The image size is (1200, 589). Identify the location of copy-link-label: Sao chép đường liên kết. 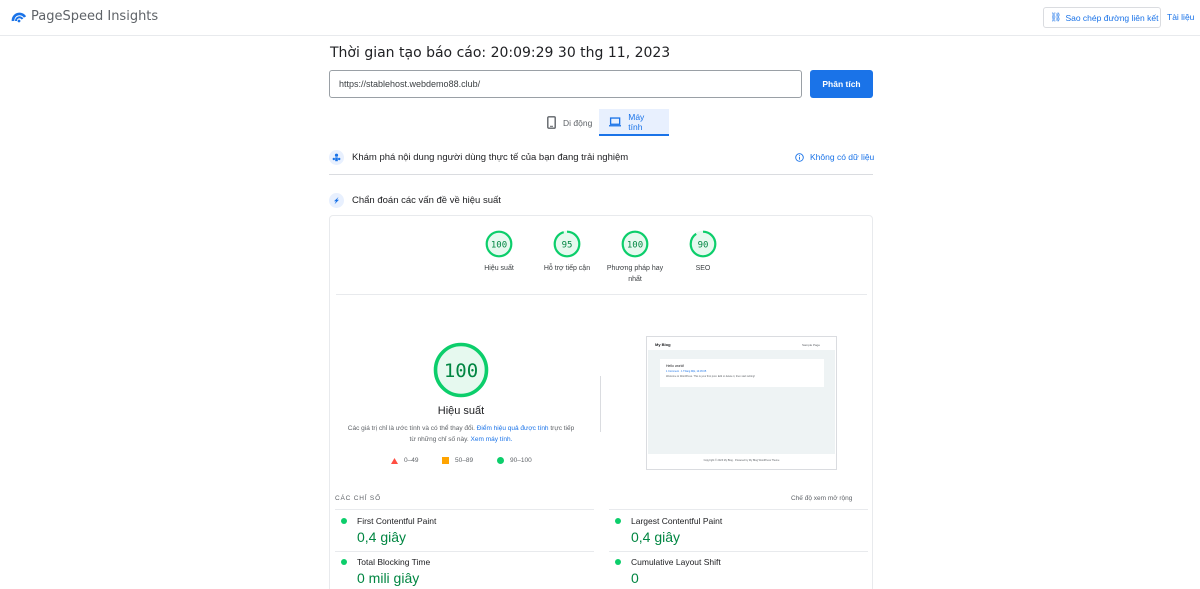
(1112, 17).